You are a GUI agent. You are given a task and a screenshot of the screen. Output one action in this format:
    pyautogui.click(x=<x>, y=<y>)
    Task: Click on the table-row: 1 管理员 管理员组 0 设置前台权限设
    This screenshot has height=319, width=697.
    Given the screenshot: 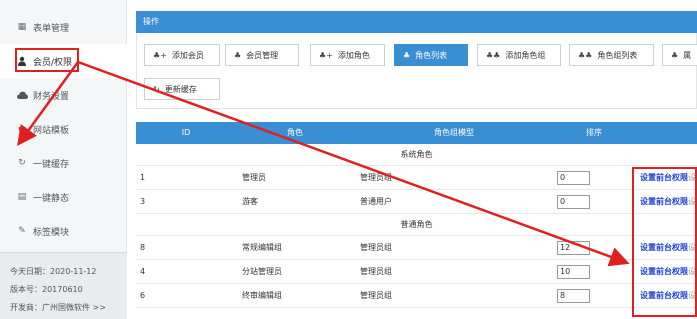 What is the action you would take?
    pyautogui.click(x=416, y=178)
    